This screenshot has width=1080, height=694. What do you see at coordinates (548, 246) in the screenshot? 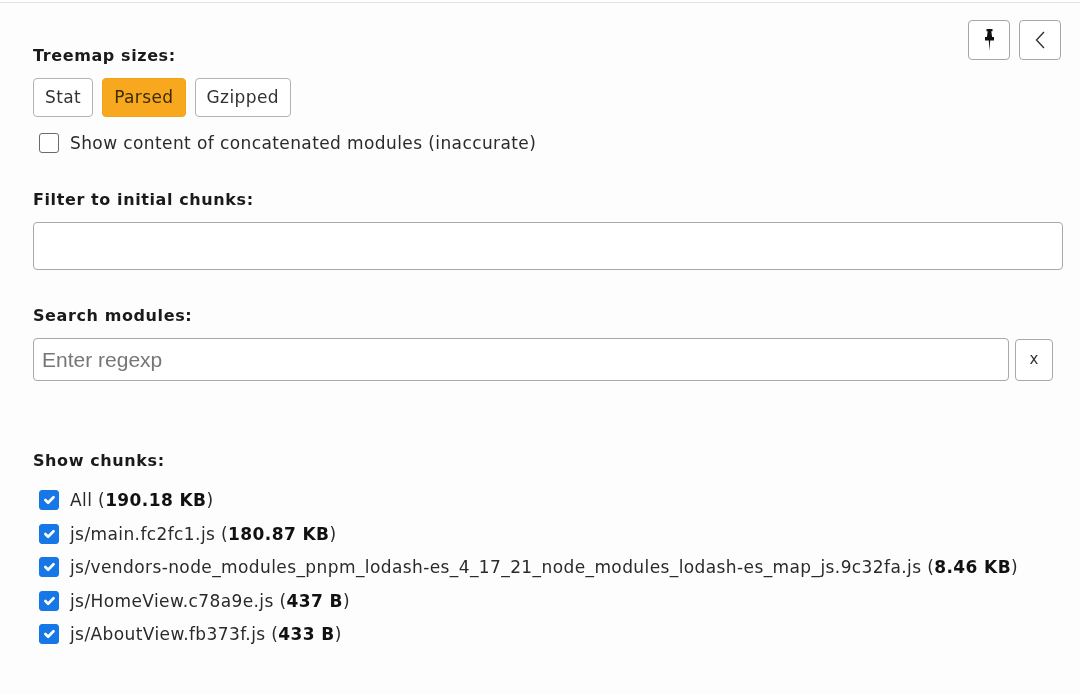
I see `filter-field` at bounding box center [548, 246].